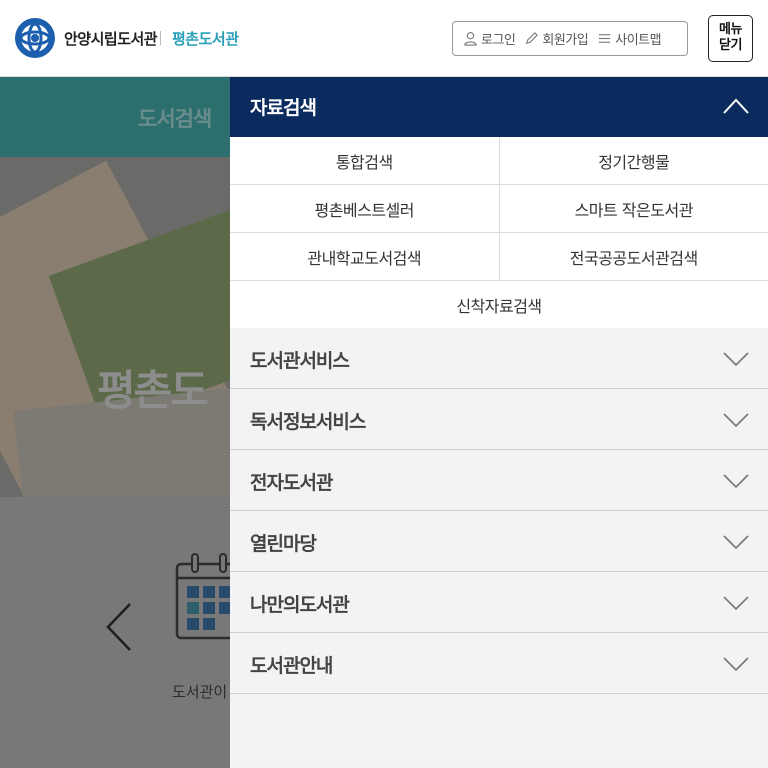 Image resolution: width=768 pixels, height=768 pixels. What do you see at coordinates (364, 256) in the screenshot?
I see `submenu-item-school-library-search: 관내학교도서검색` at bounding box center [364, 256].